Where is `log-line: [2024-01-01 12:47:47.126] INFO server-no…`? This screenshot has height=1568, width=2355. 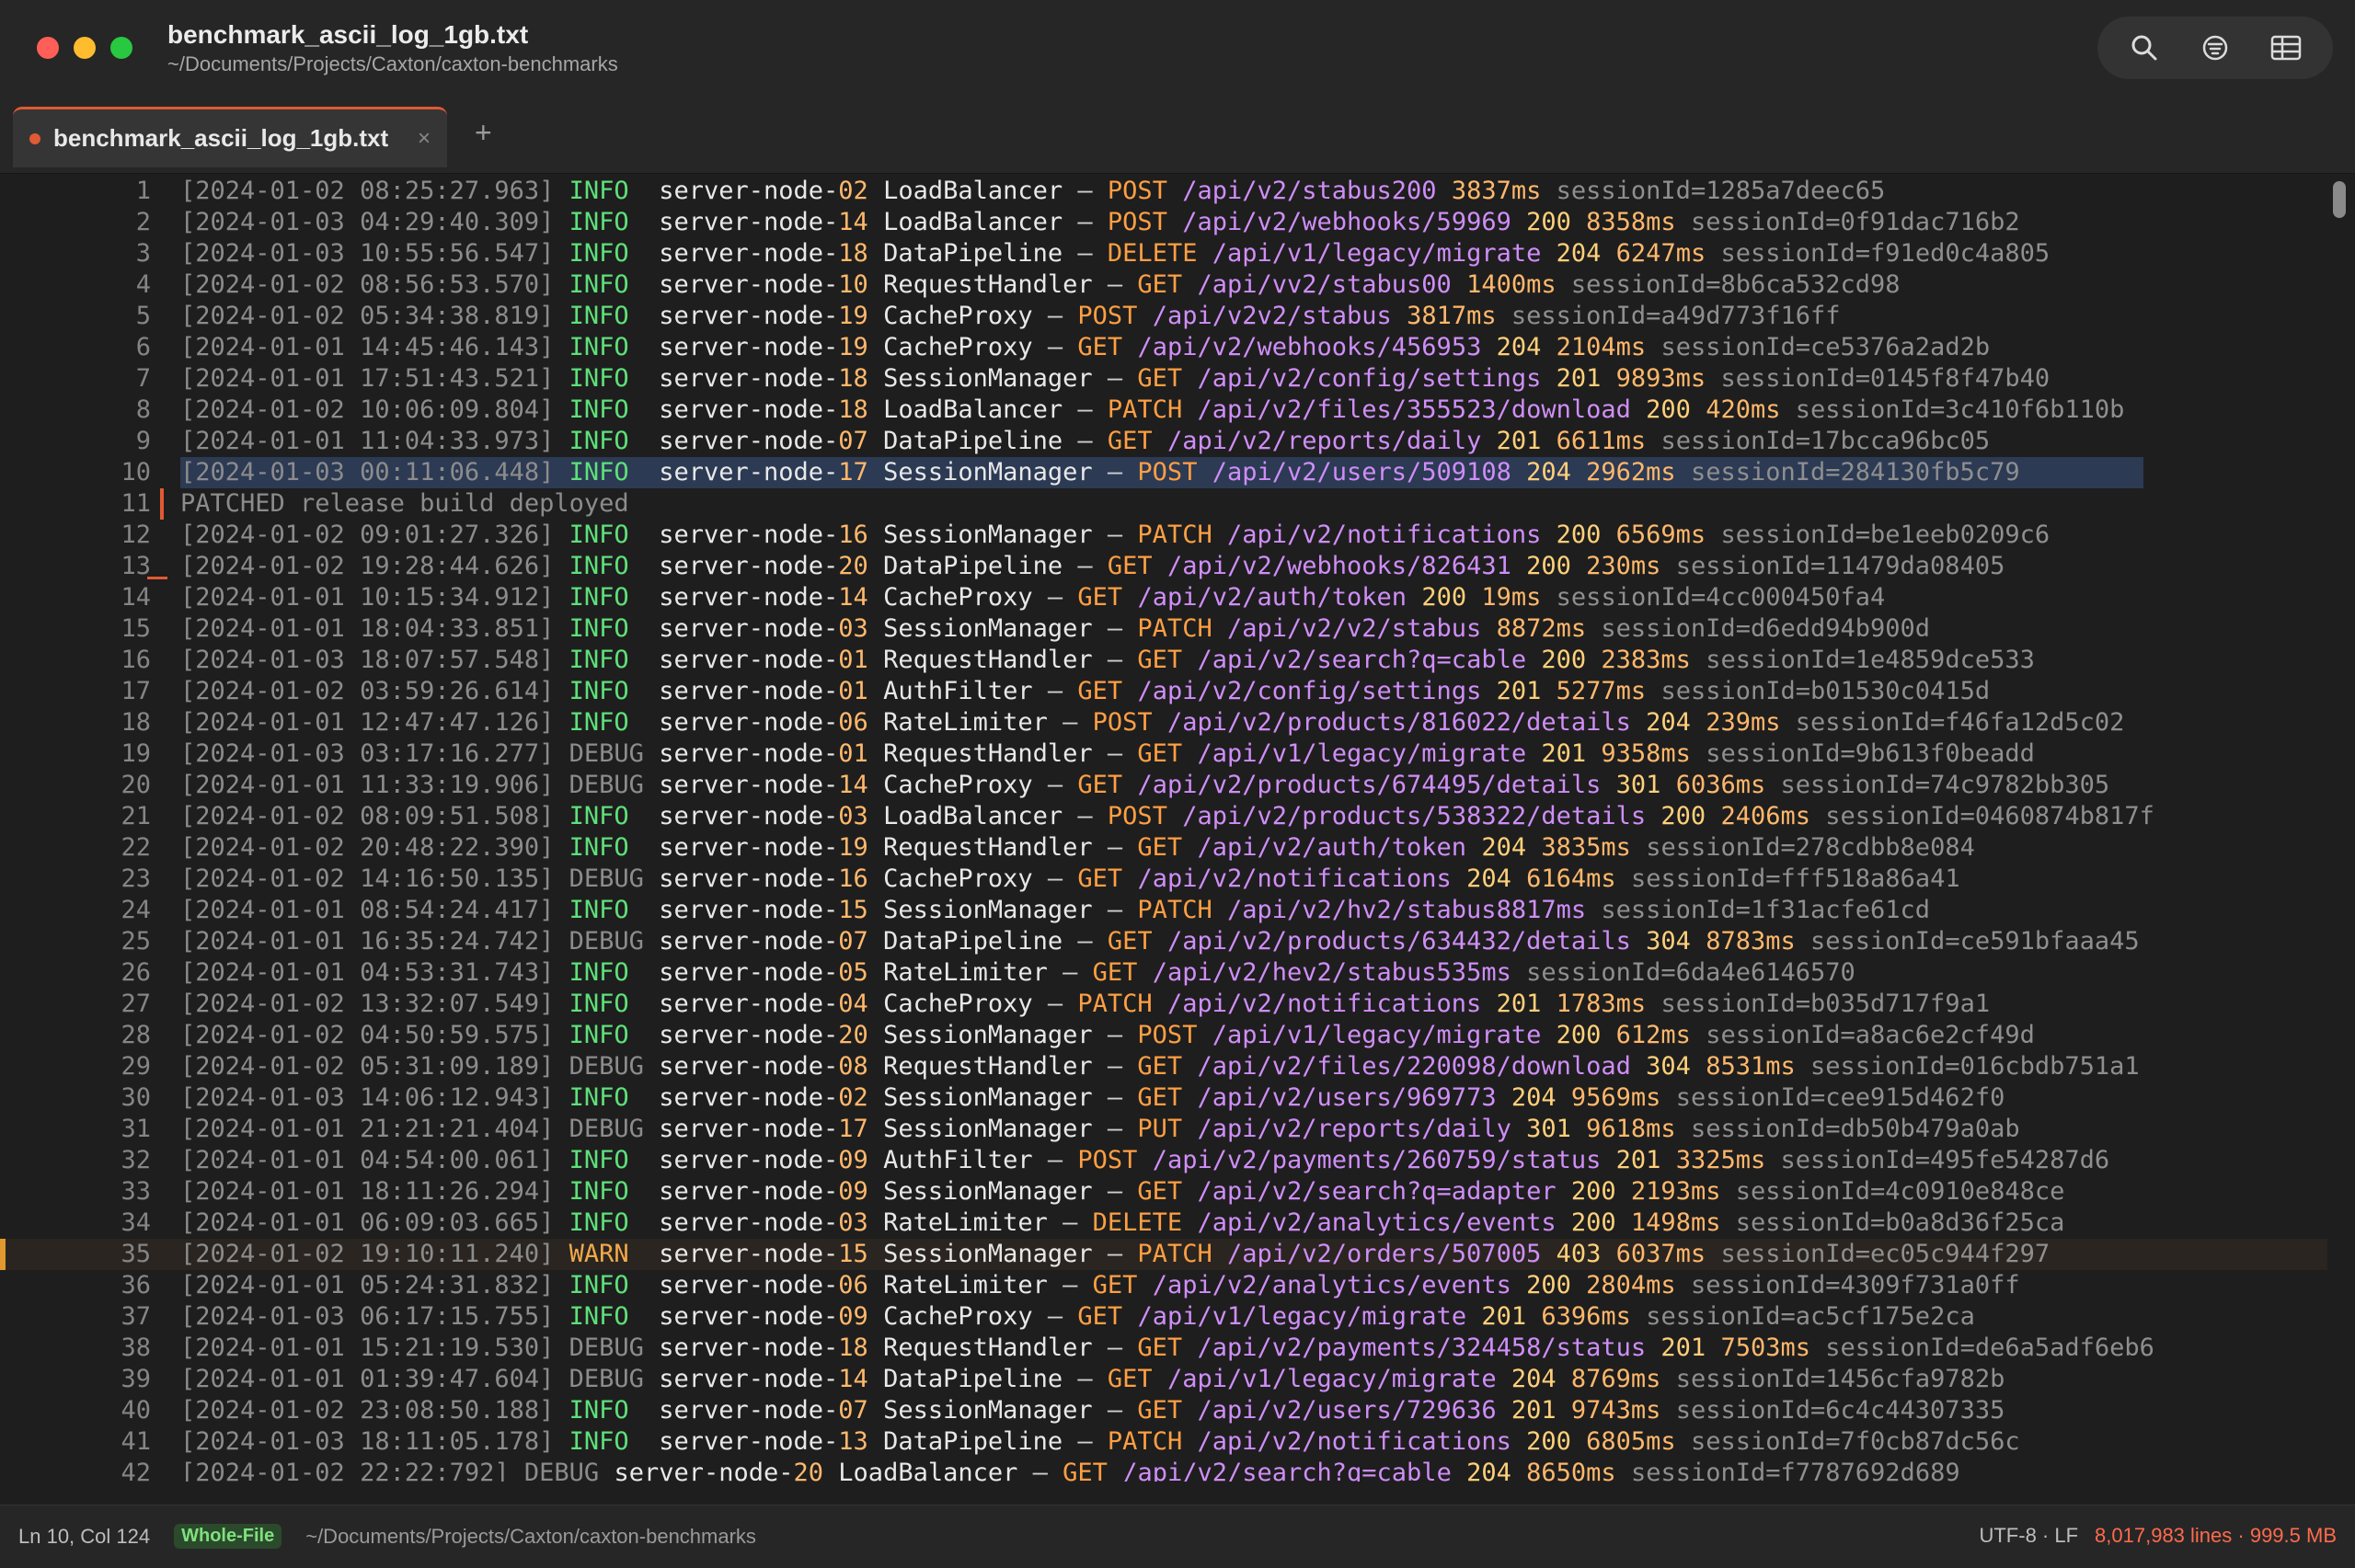
log-line: [2024-01-01 12:47:47.126] INFO server-no… is located at coordinates (1152, 722).